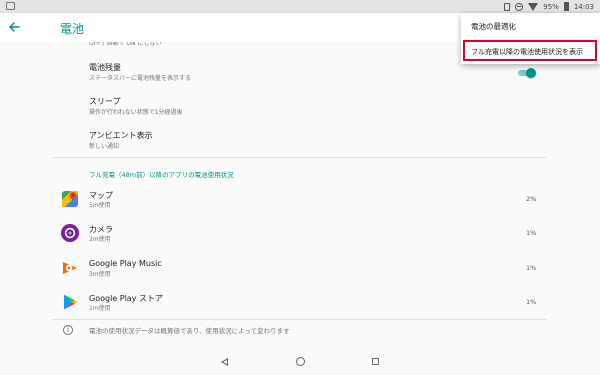  Describe the element at coordinates (533, 6) in the screenshot. I see `wifi-icon` at that location.